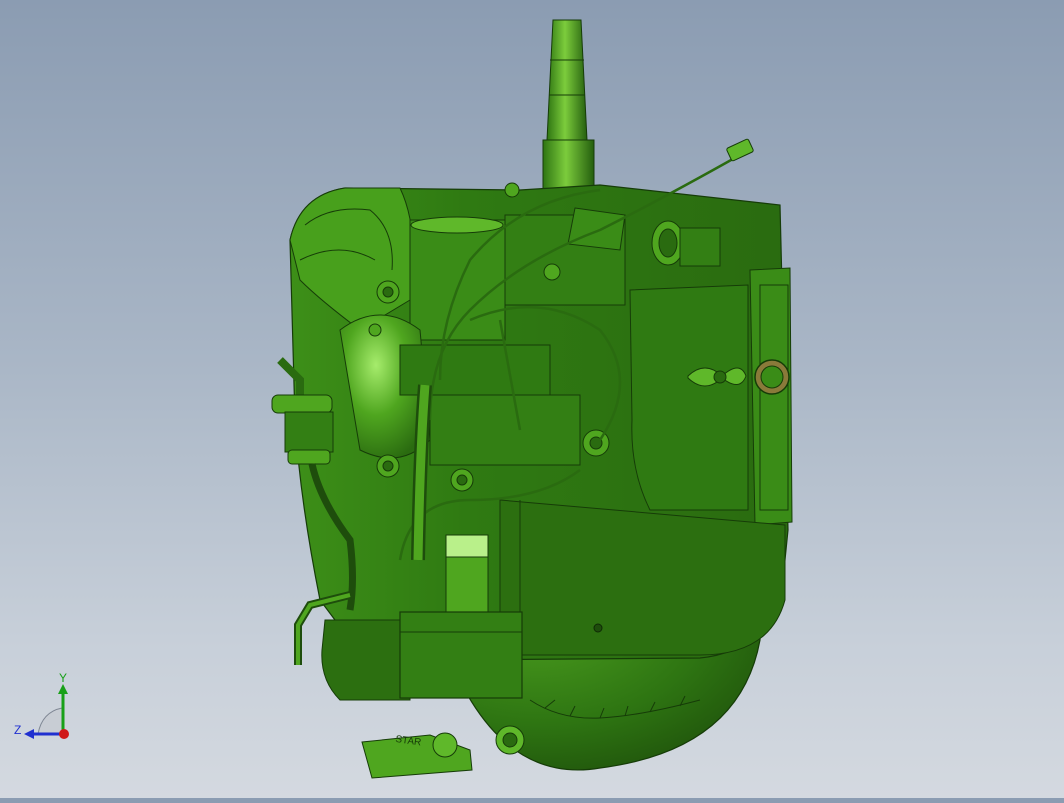  Describe the element at coordinates (740, 150) in the screenshot. I see `cable-probe` at that location.